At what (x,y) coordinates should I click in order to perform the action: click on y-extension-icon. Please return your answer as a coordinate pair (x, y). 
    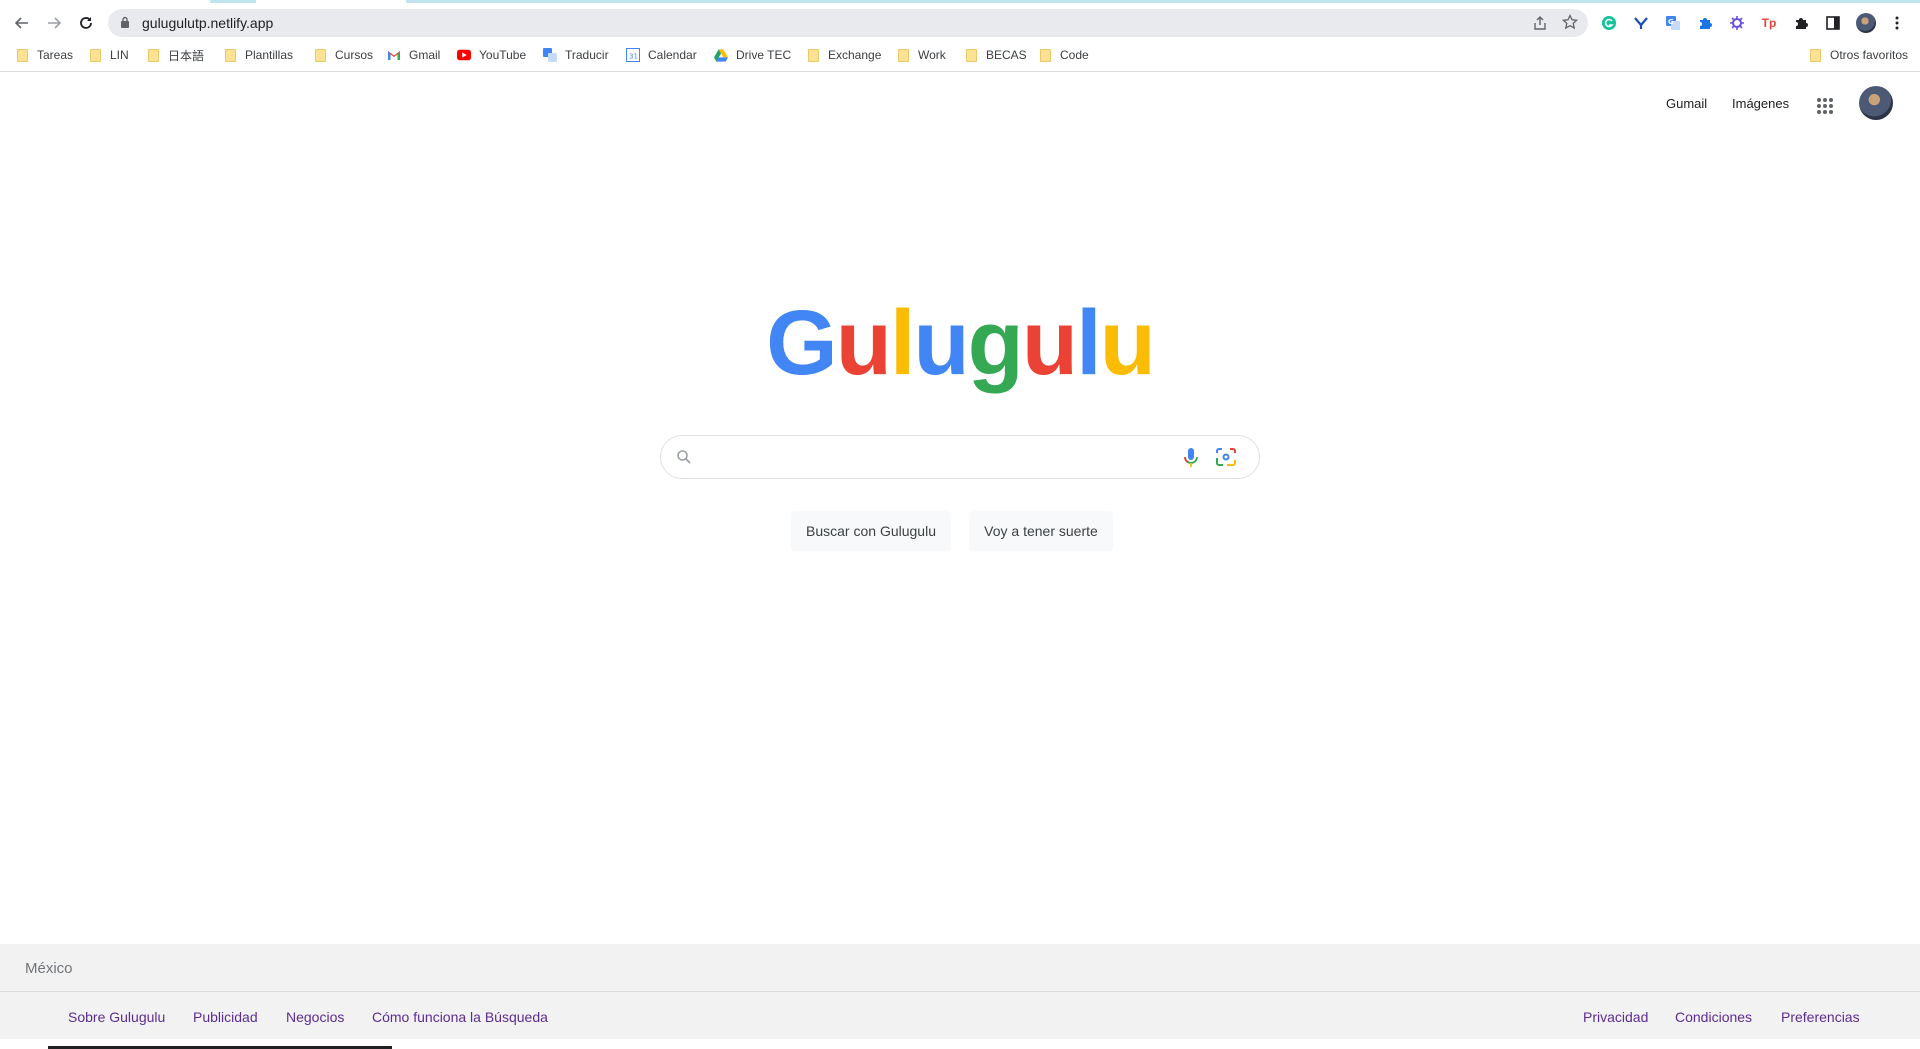
    Looking at the image, I should click on (1641, 23).